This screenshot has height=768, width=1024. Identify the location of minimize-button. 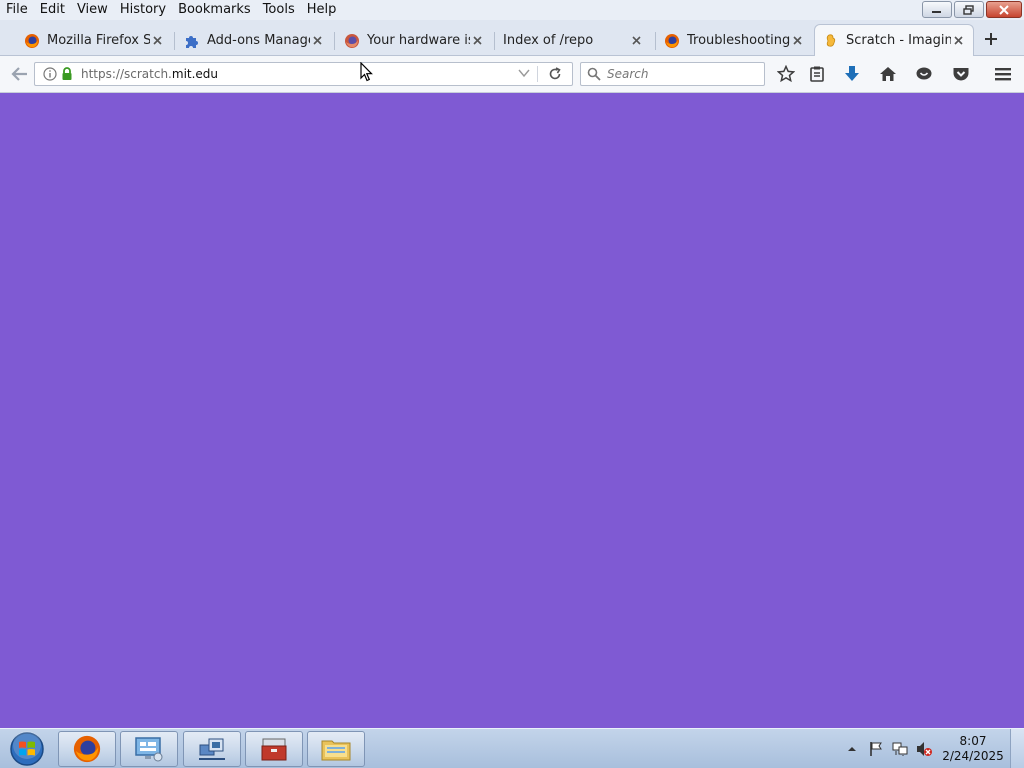
(937, 9).